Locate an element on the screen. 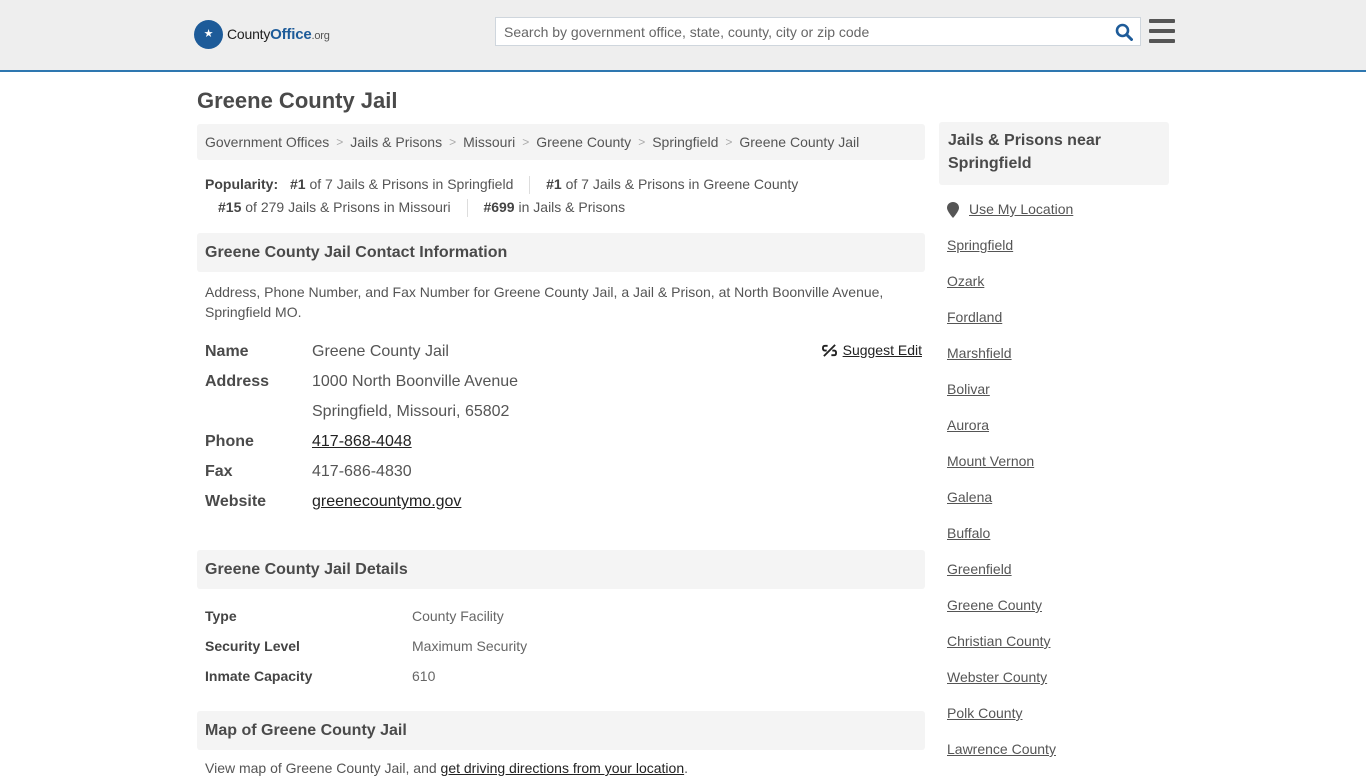 The height and width of the screenshot is (777, 1366). name-value: Greene County Jail is located at coordinates (380, 351).